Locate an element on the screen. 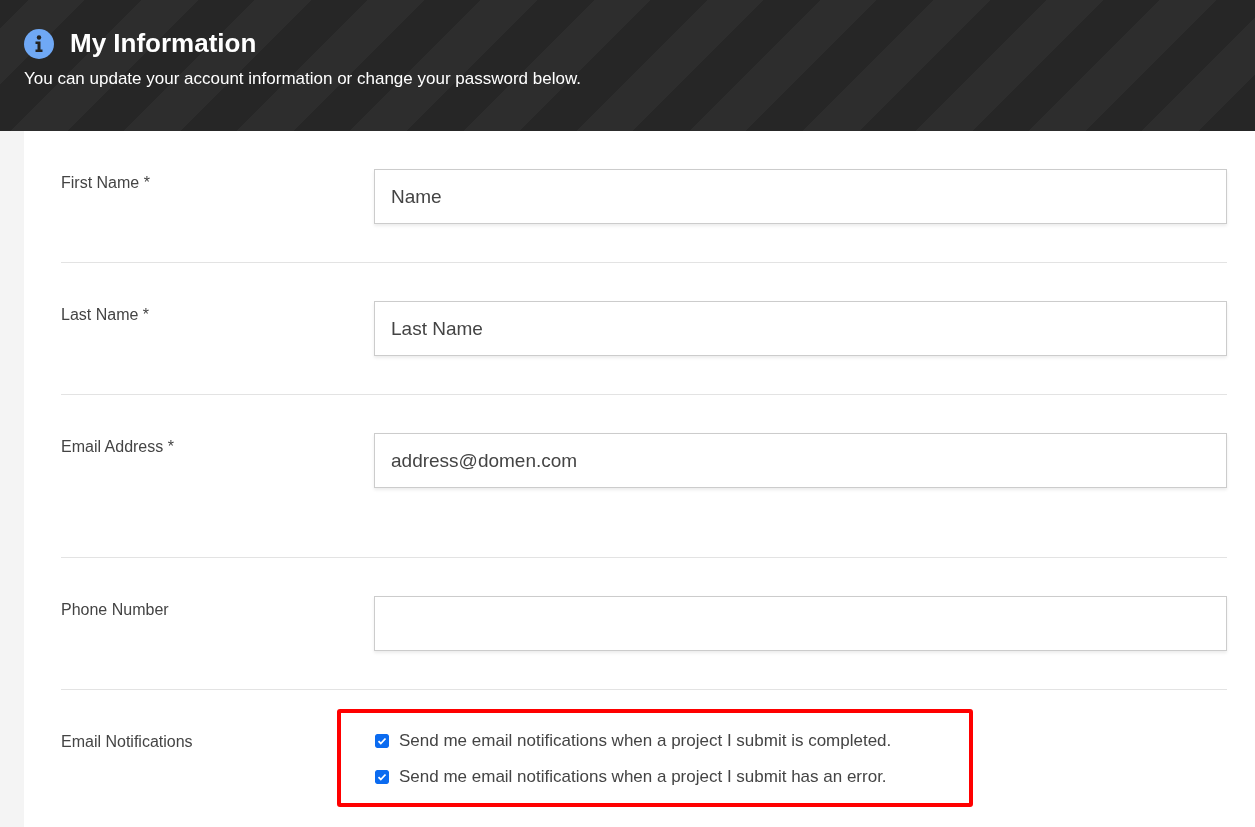 The width and height of the screenshot is (1255, 827). page-title: My Information is located at coordinates (163, 43).